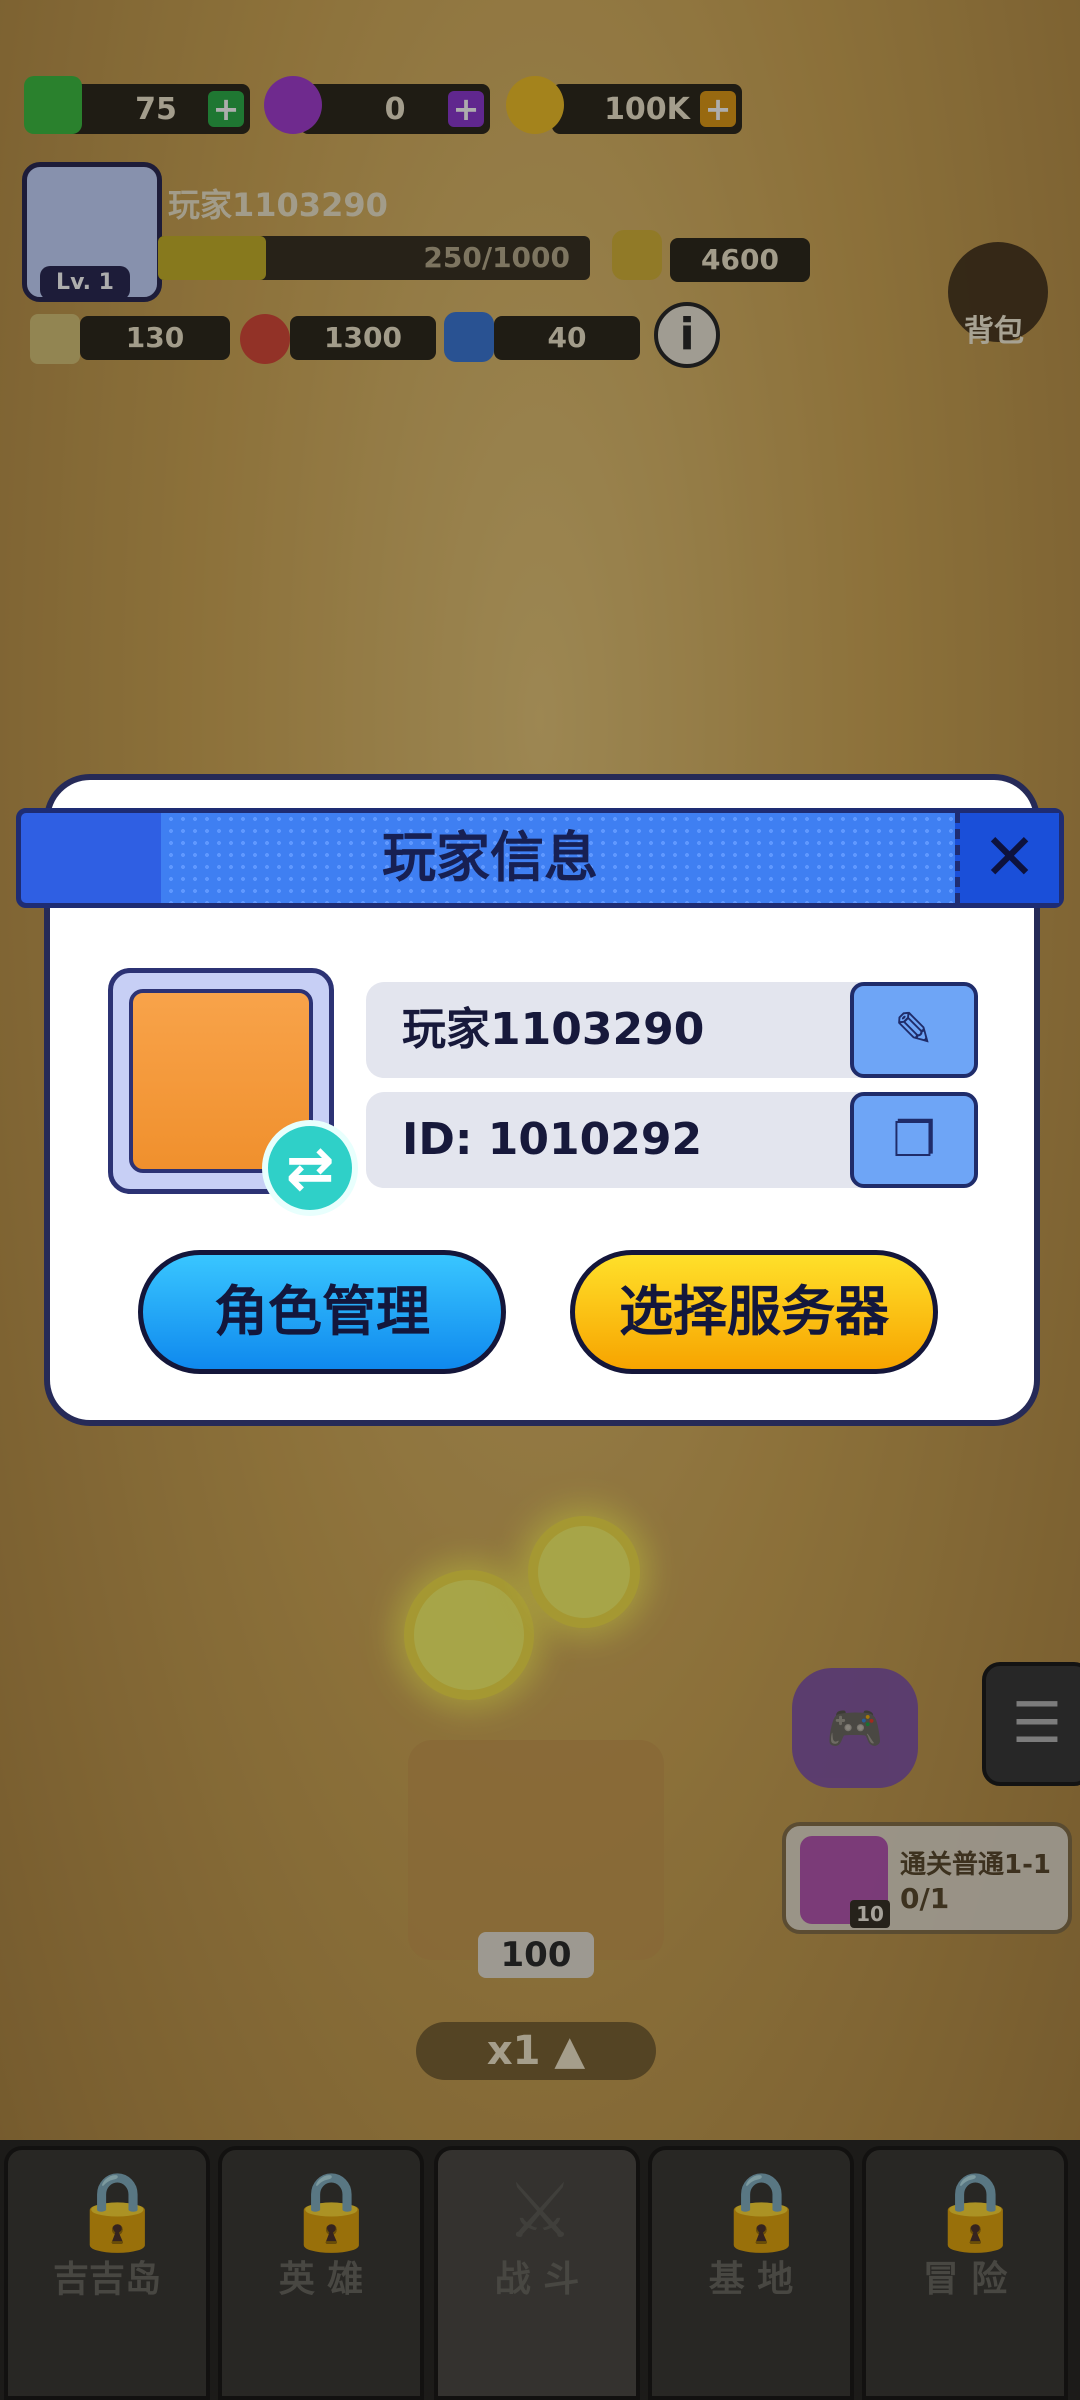 This screenshot has width=1080, height=2400. I want to click on select-server-button: 选择服务器, so click(754, 1312).